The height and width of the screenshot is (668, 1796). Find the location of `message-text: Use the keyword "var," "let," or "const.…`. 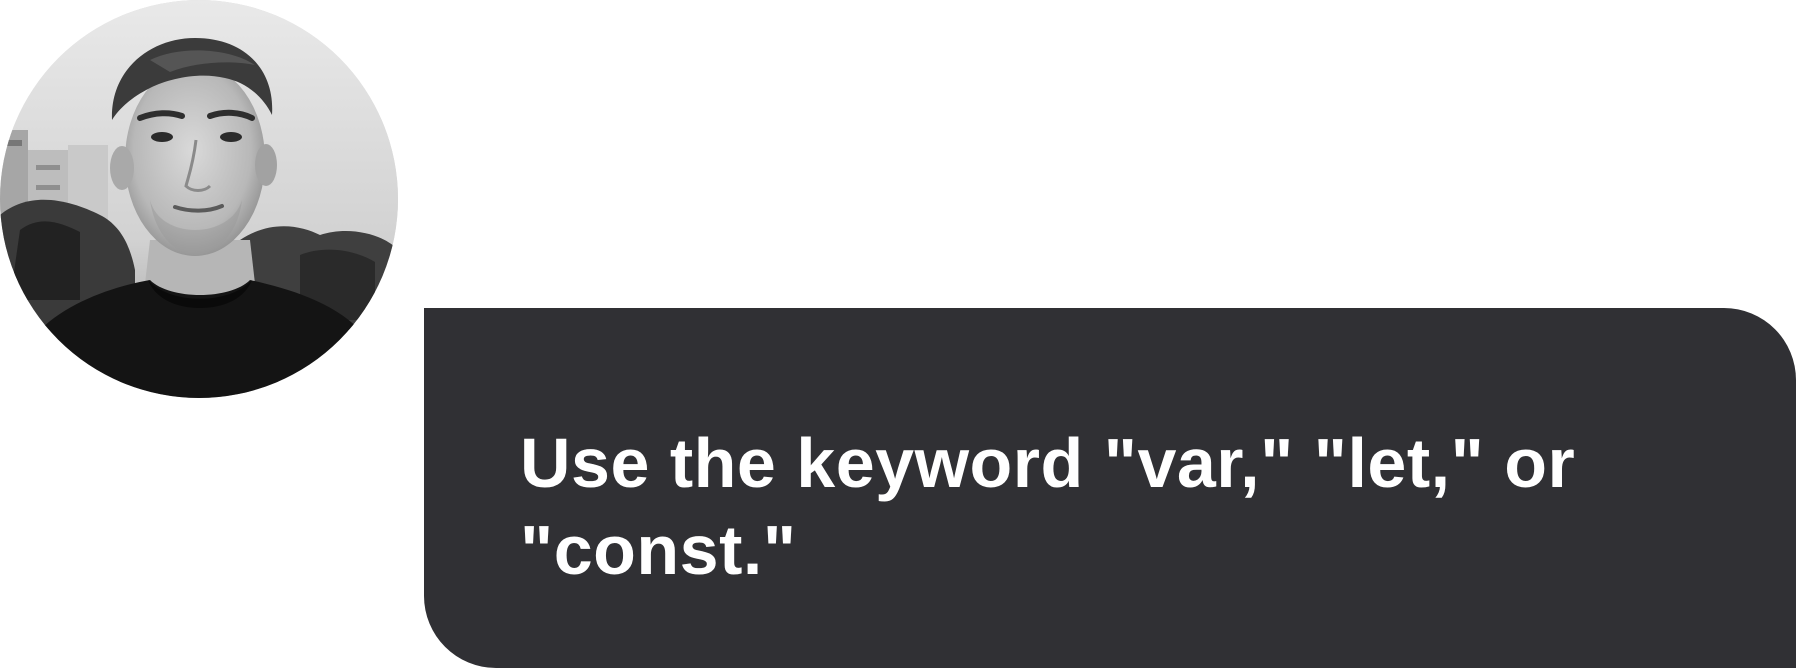

message-text: Use the keyword "var," "let," or "const.… is located at coordinates (1048, 506).